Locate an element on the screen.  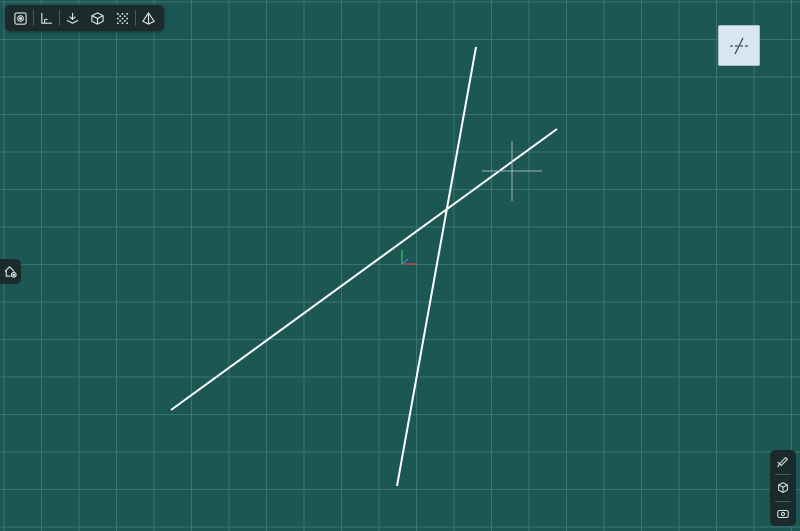
pyramid-button is located at coordinates (148, 18).